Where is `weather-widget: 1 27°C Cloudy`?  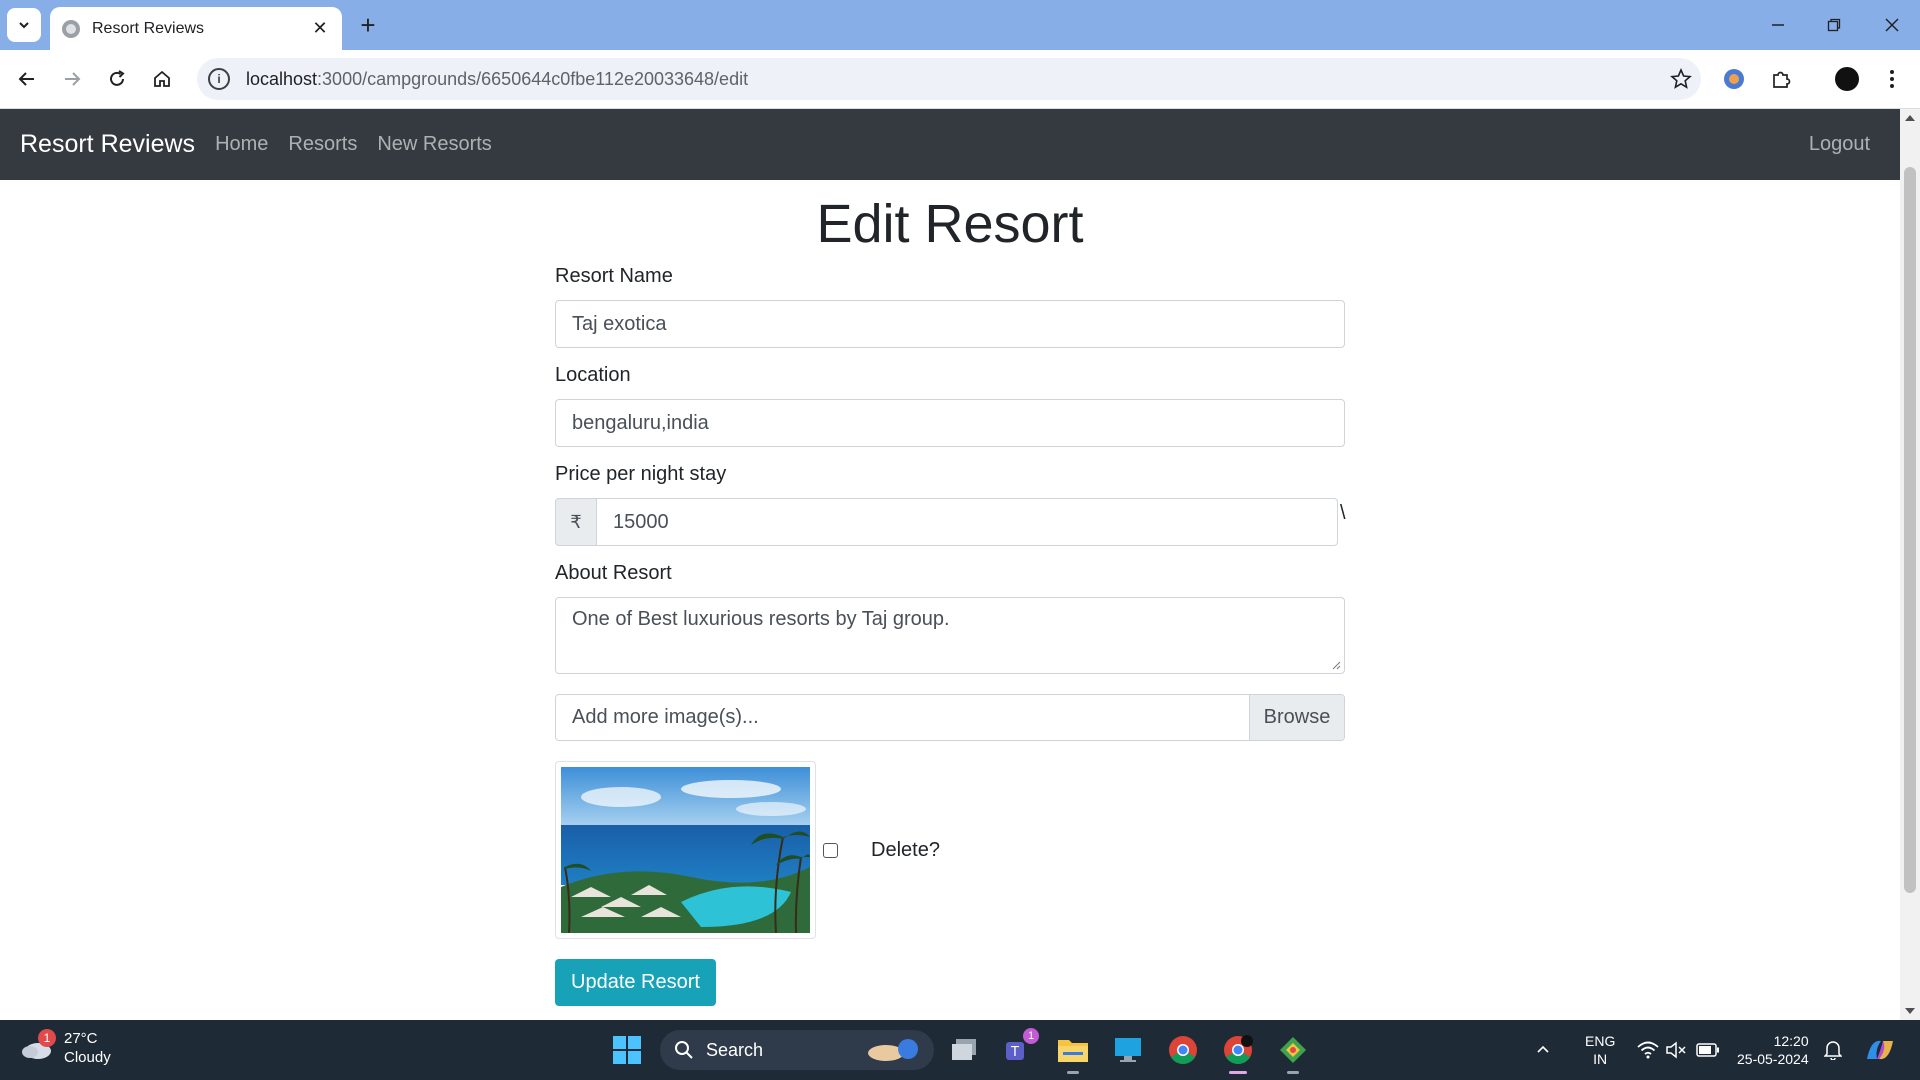
weather-widget: 1 27°C Cloudy is located at coordinates (65, 1048).